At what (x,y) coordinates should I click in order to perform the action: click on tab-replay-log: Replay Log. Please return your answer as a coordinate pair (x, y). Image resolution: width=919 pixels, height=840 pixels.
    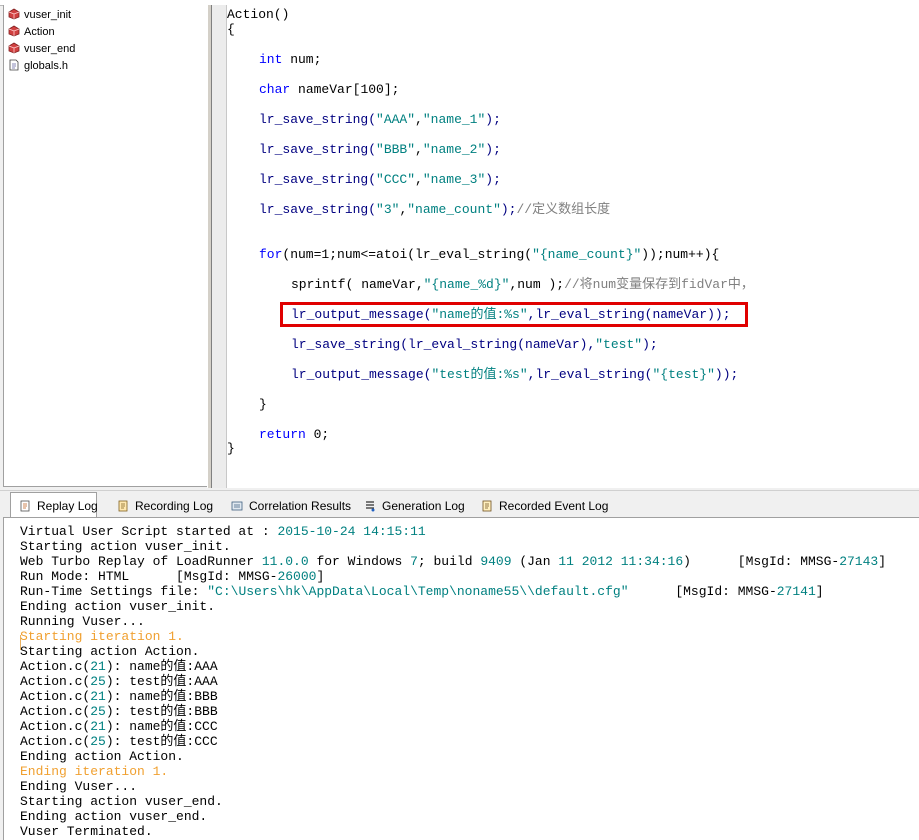
    Looking at the image, I should click on (54, 505).